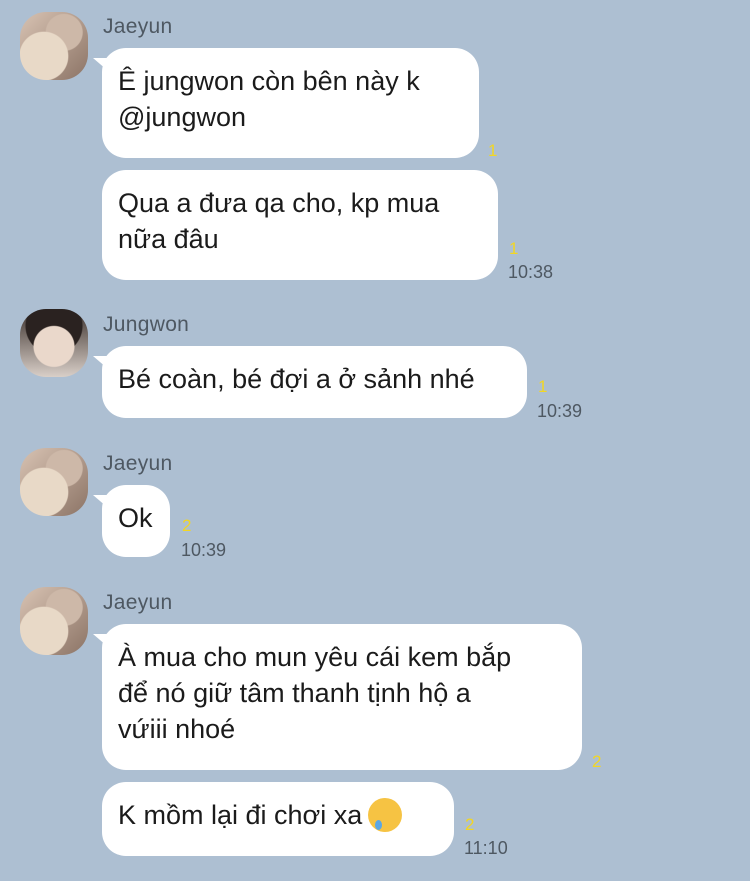  I want to click on message-bubble: Ok, so click(131, 521).